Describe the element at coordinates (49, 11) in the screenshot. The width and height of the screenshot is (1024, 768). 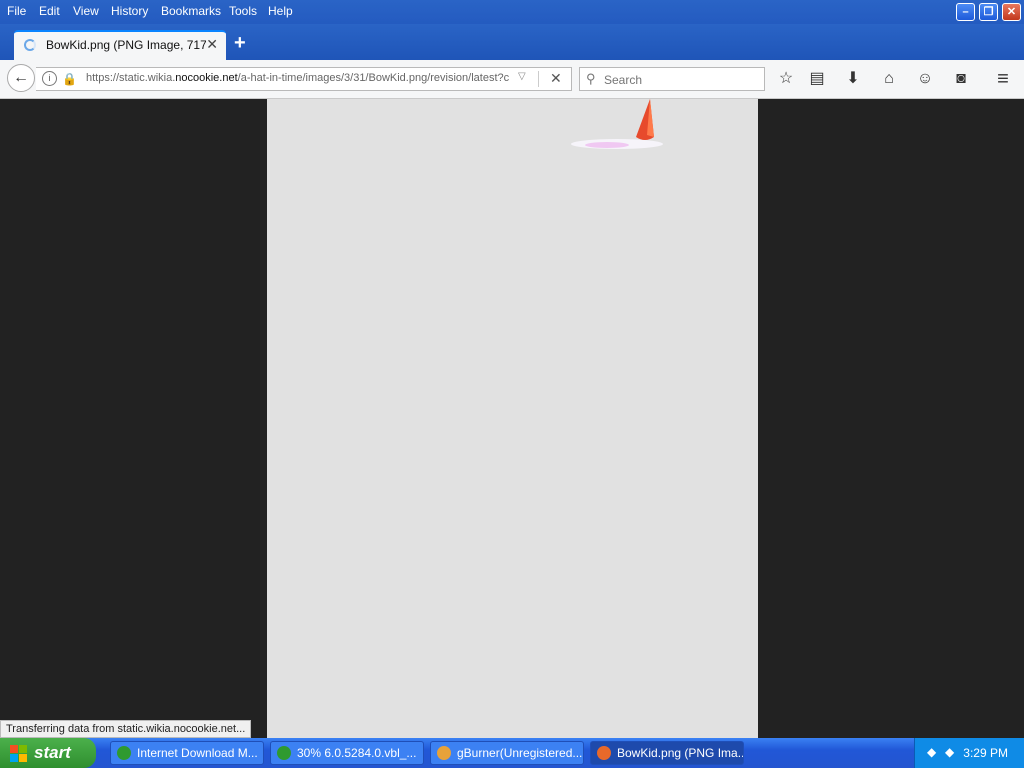
I see `menu-edit: Edit` at that location.